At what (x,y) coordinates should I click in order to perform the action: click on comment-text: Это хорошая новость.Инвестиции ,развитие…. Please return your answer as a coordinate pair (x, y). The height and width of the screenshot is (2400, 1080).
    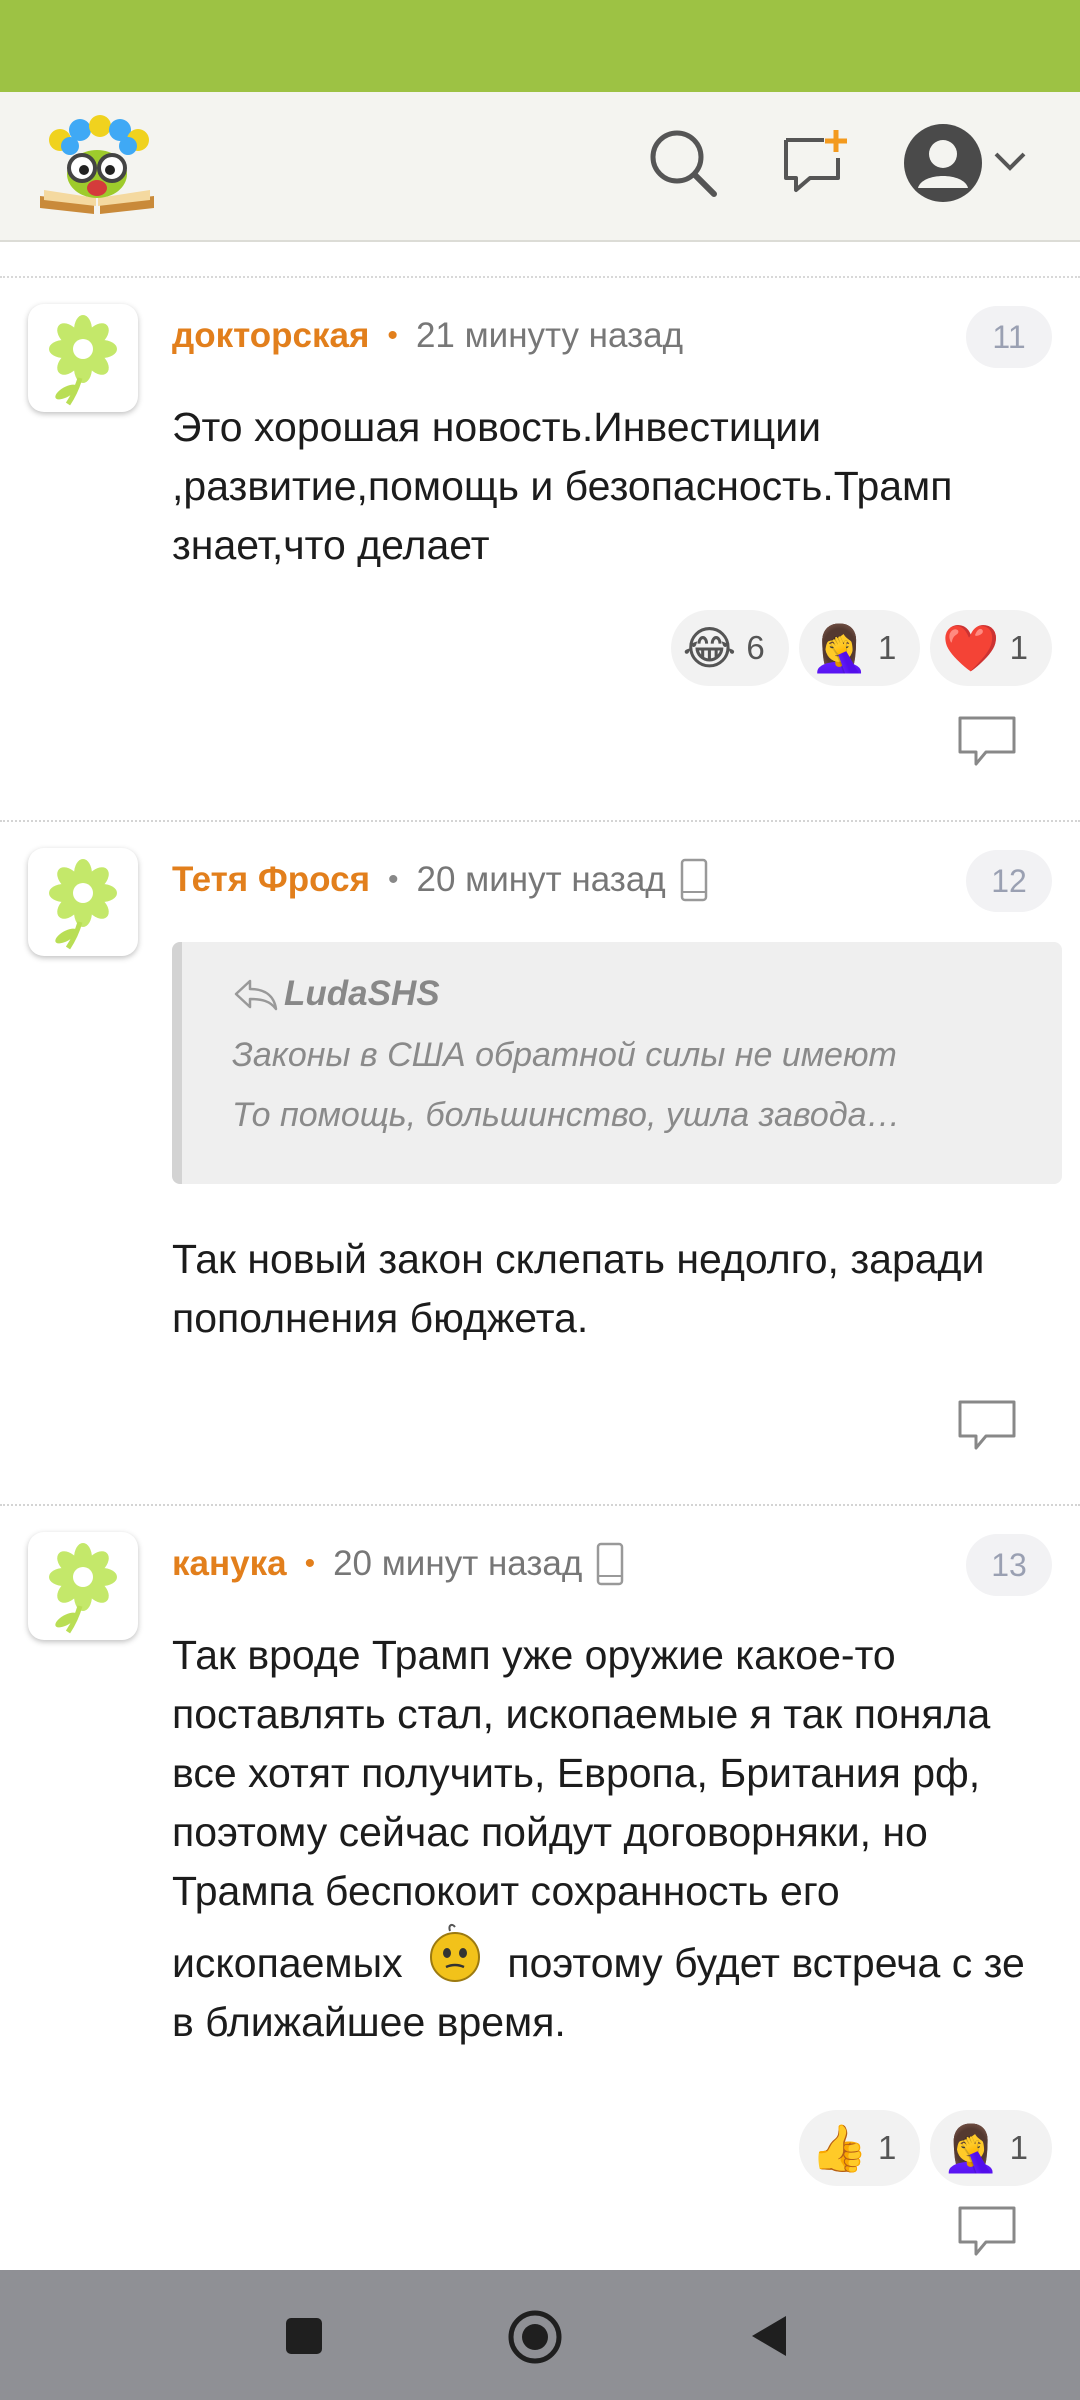
    Looking at the image, I should click on (562, 486).